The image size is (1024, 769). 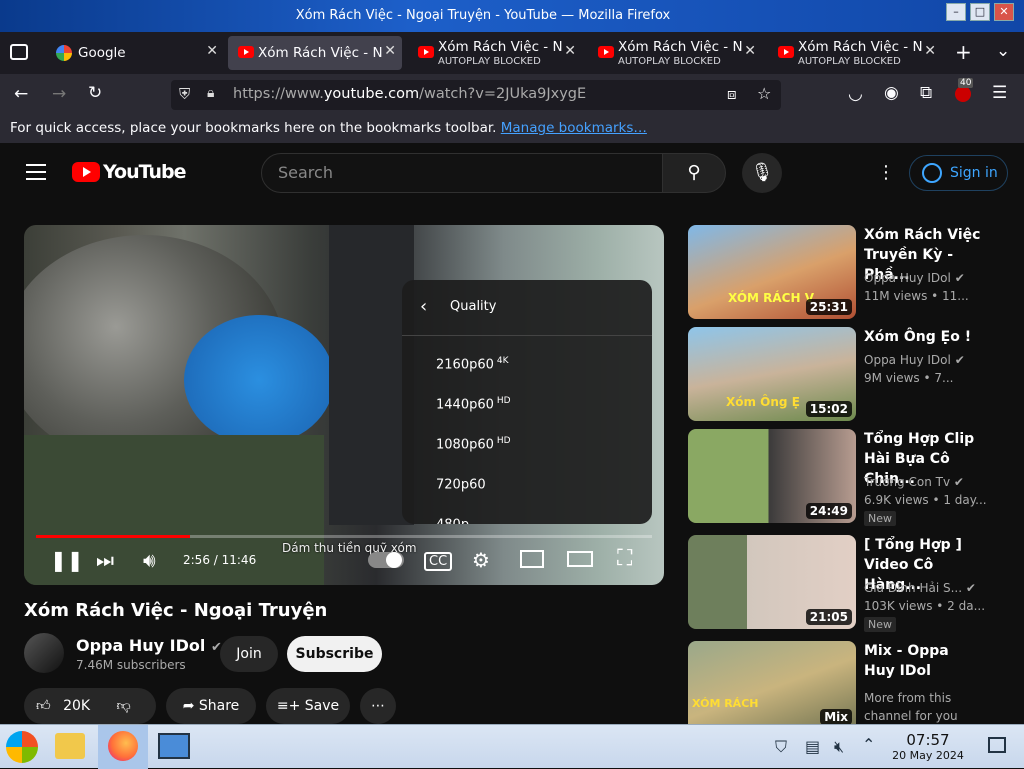 I want to click on forward-icon: →, so click(x=59, y=94).